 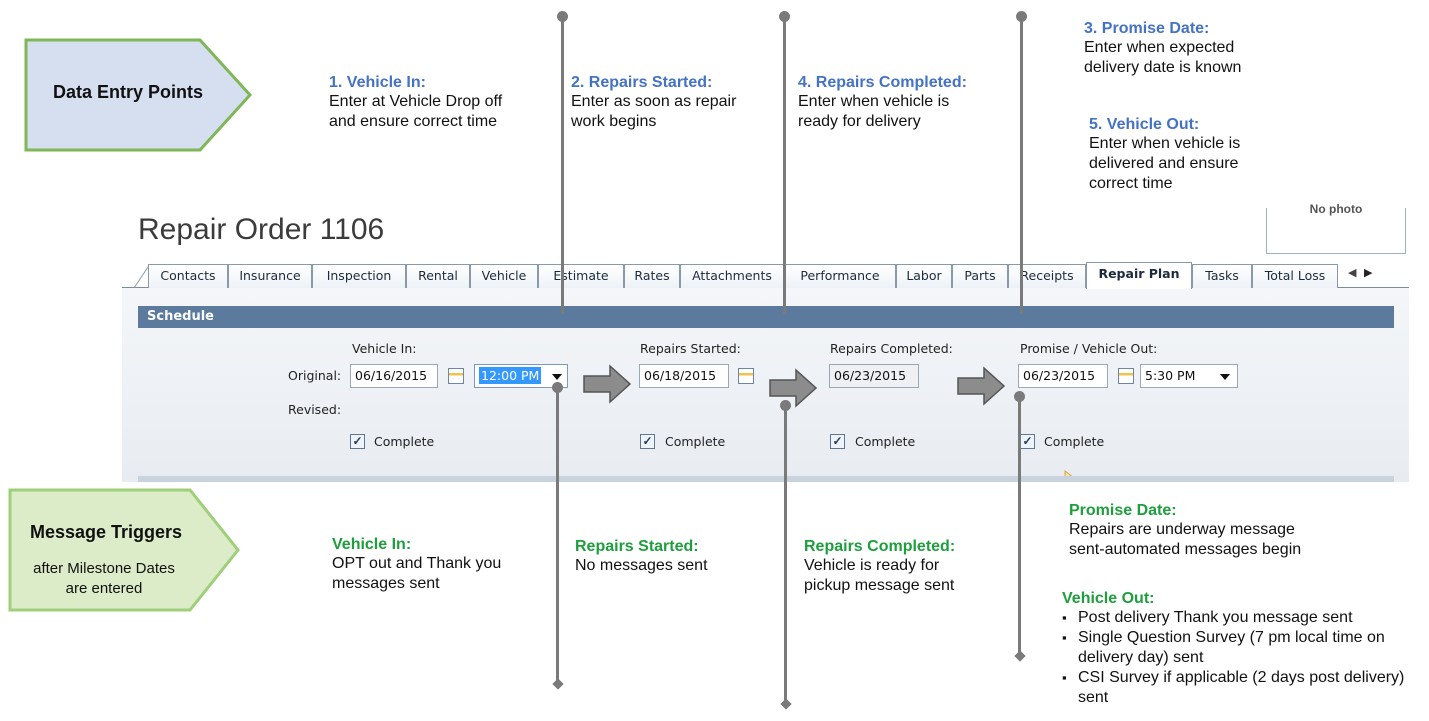 What do you see at coordinates (1336, 228) in the screenshot?
I see `photo-placeholder: No photo` at bounding box center [1336, 228].